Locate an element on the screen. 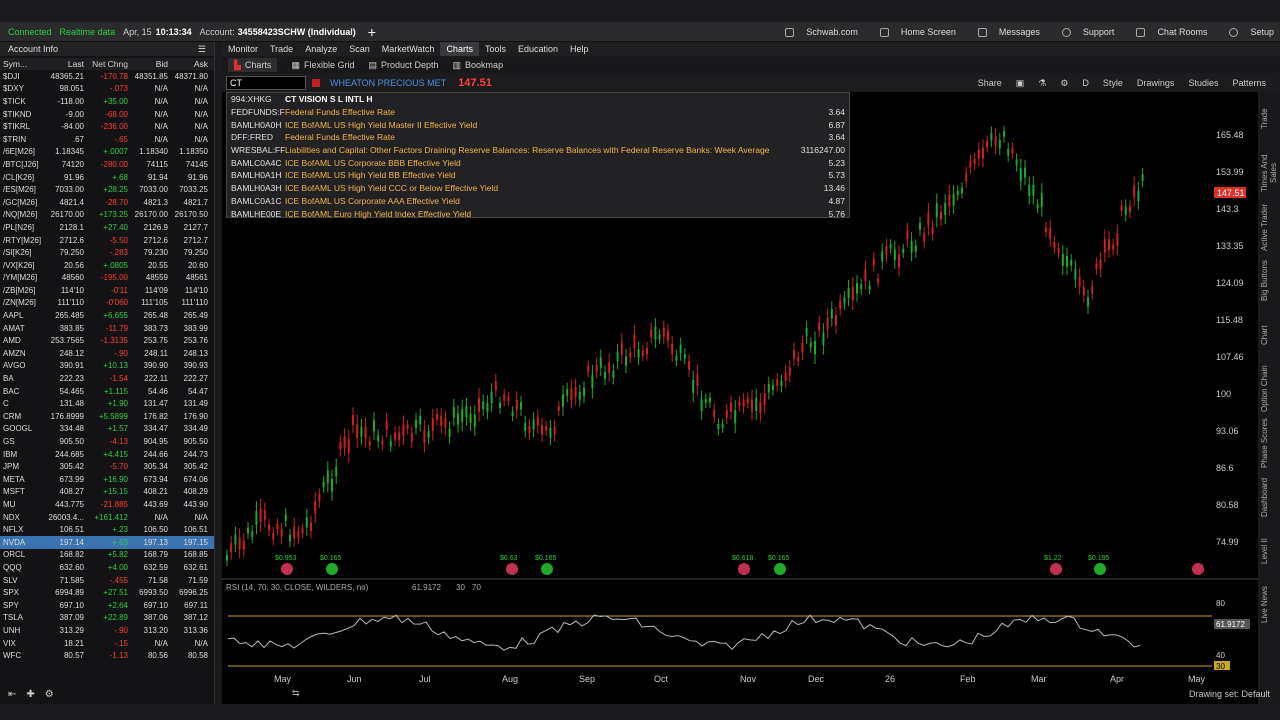 The width and height of the screenshot is (1280, 720). suggestion-row: DFF:FRED Federal Funds Effective Rate 3.64 is located at coordinates (538, 137).